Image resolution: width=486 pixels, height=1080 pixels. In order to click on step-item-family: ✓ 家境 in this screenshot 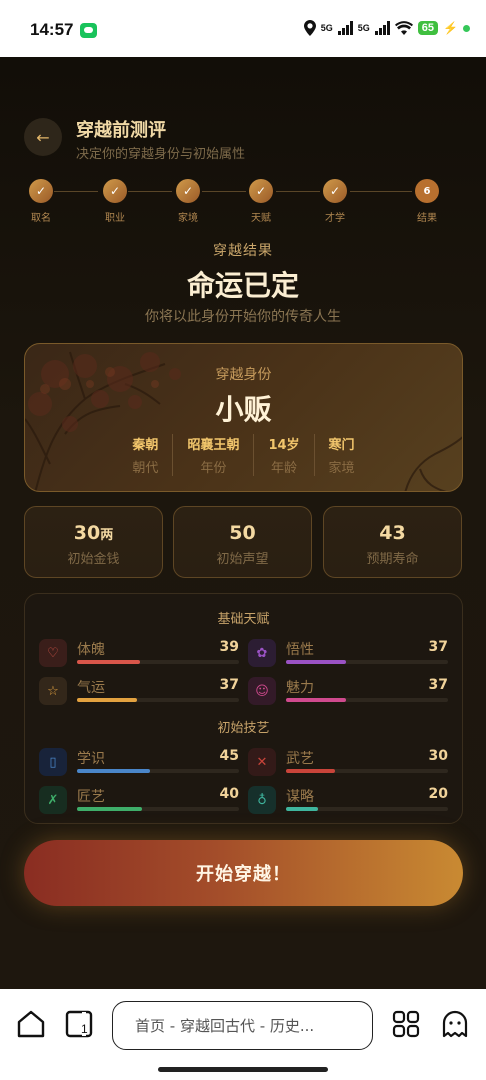, I will do `click(188, 201)`.